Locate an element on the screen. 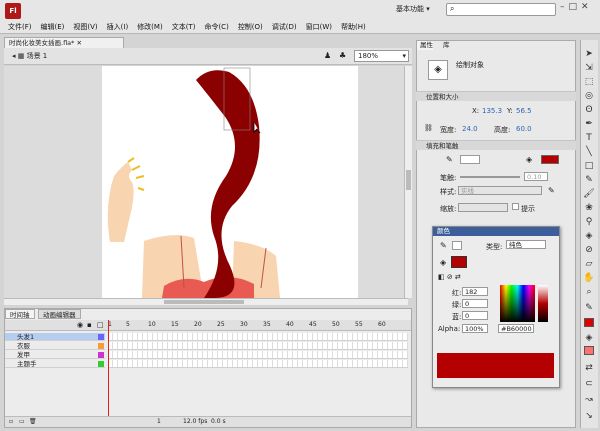  scene-breadcrumb: ◂ ▦ 场景 1 is located at coordinates (29, 56).